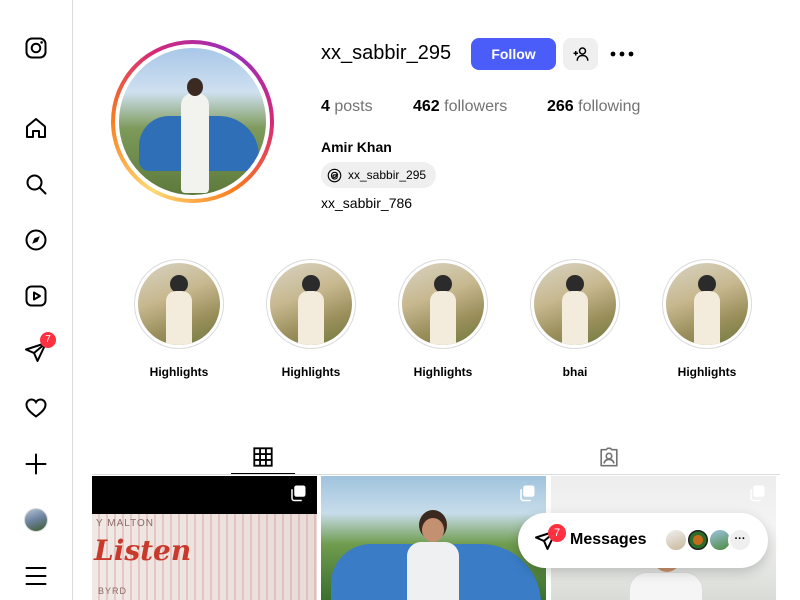  I want to click on profile-full-name: Amir Khan, so click(356, 147).